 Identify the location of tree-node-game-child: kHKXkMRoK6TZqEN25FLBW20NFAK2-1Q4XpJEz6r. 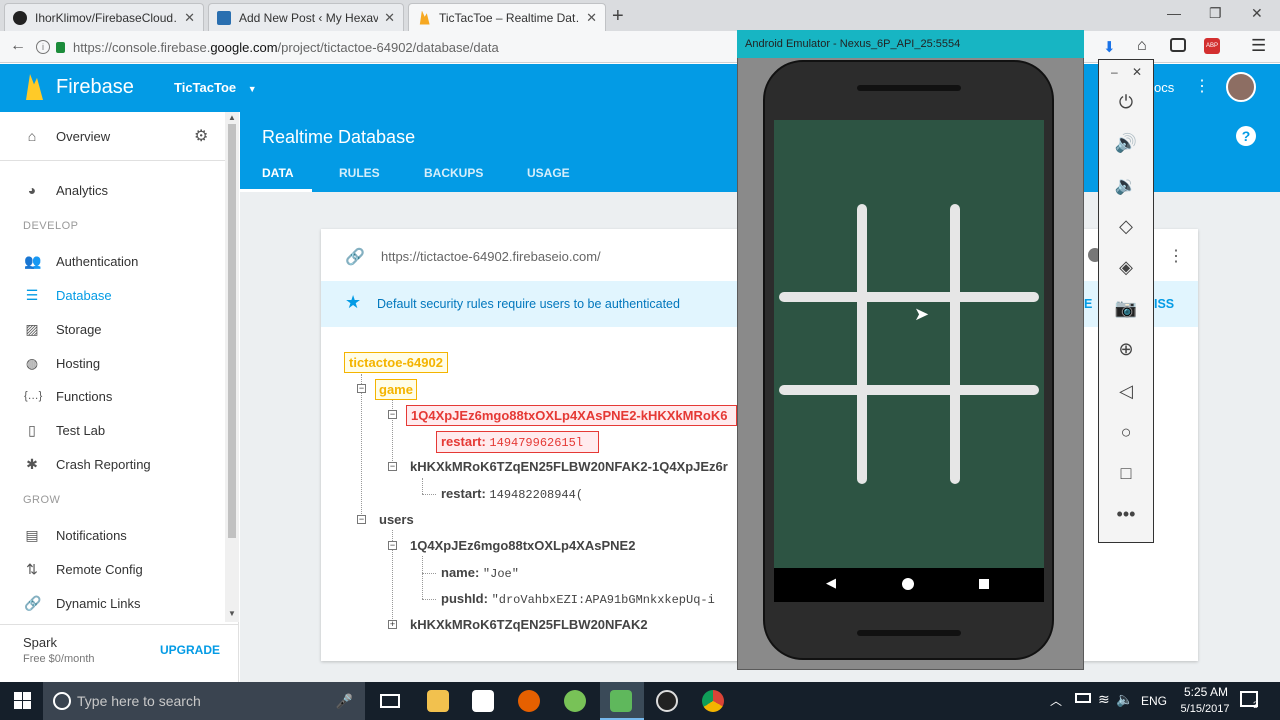
(573, 466).